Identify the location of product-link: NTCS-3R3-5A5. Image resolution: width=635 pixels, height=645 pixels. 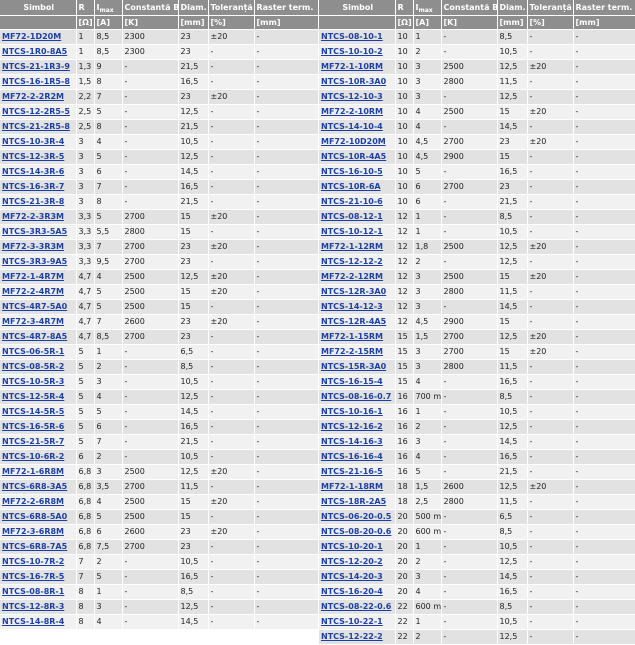
(34, 231).